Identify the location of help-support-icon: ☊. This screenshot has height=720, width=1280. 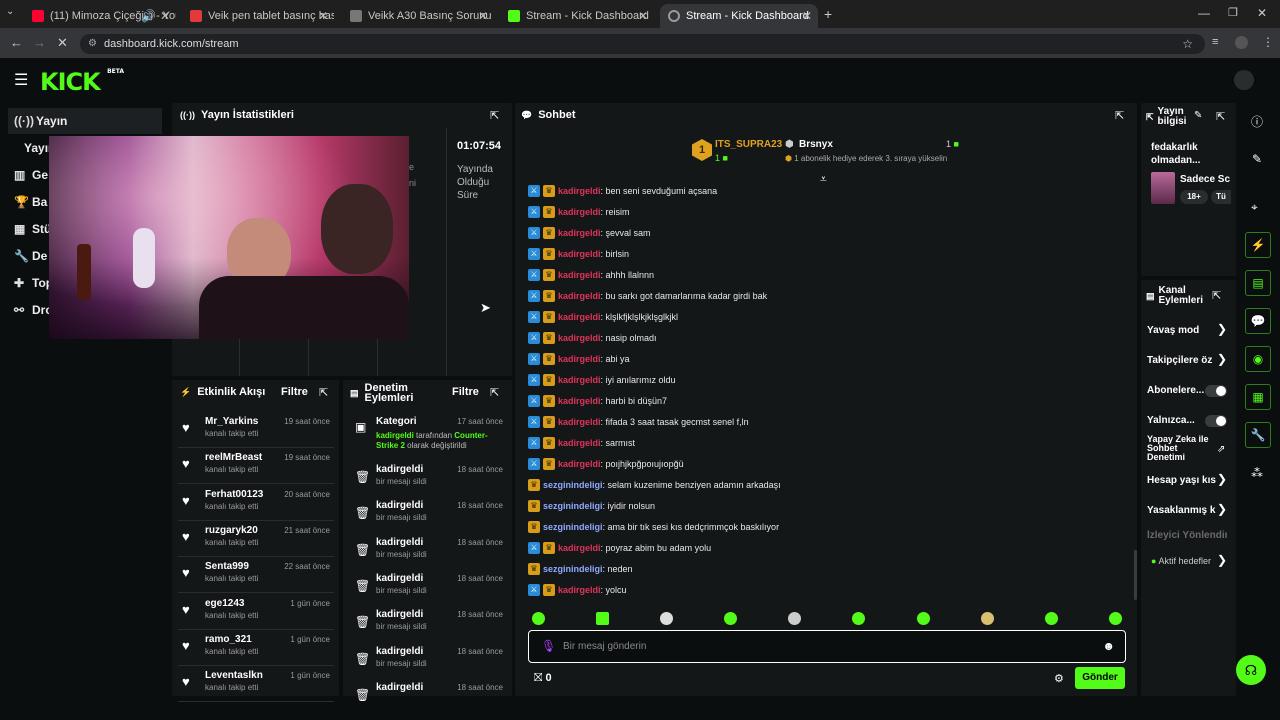
(1251, 670).